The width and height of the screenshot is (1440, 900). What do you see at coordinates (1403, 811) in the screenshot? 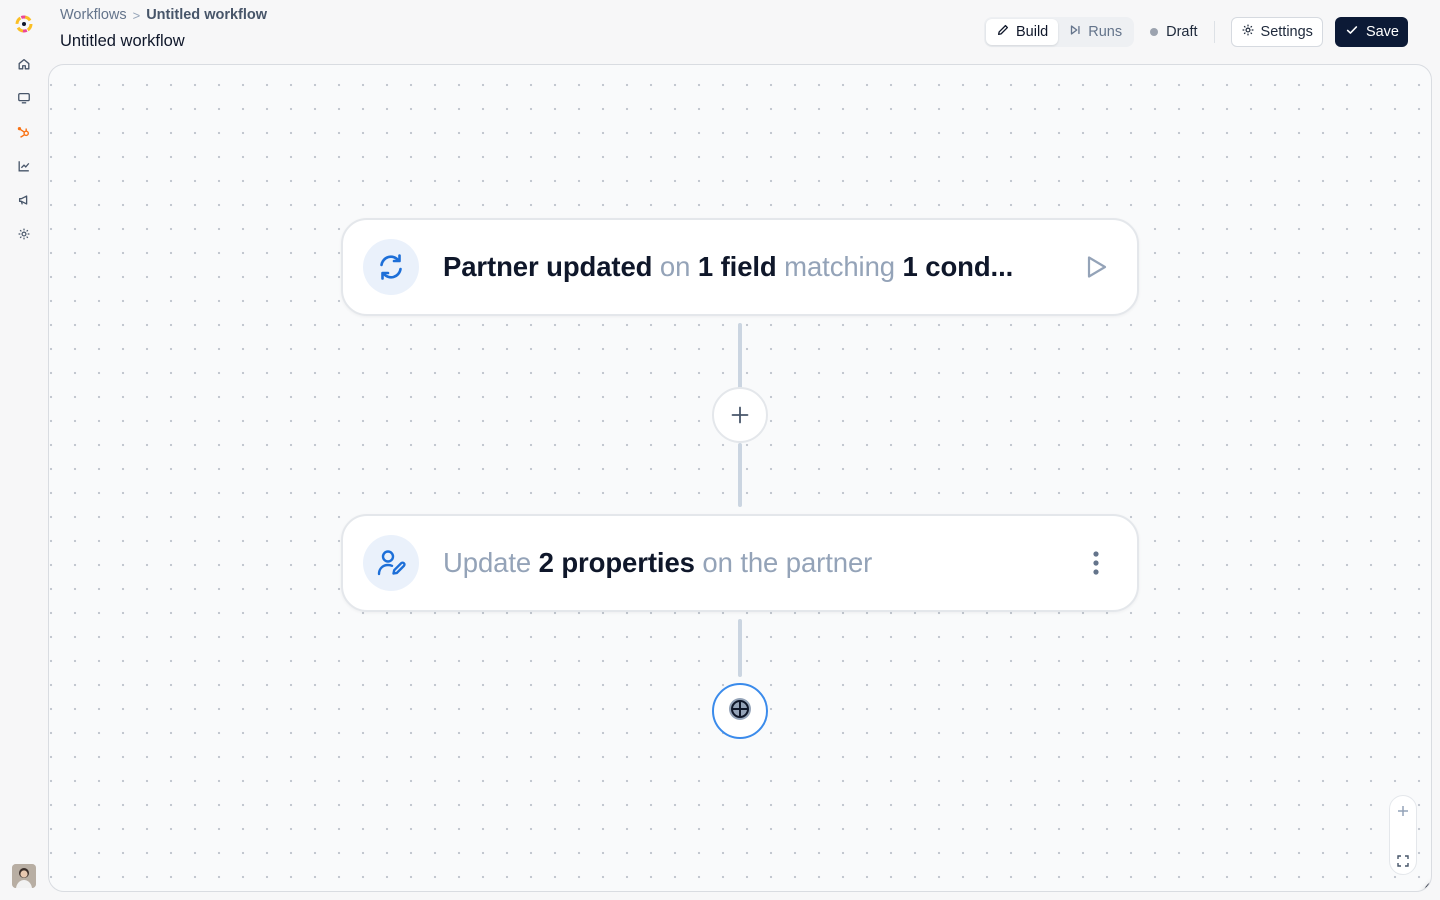
I see `zoom-in-icon` at bounding box center [1403, 811].